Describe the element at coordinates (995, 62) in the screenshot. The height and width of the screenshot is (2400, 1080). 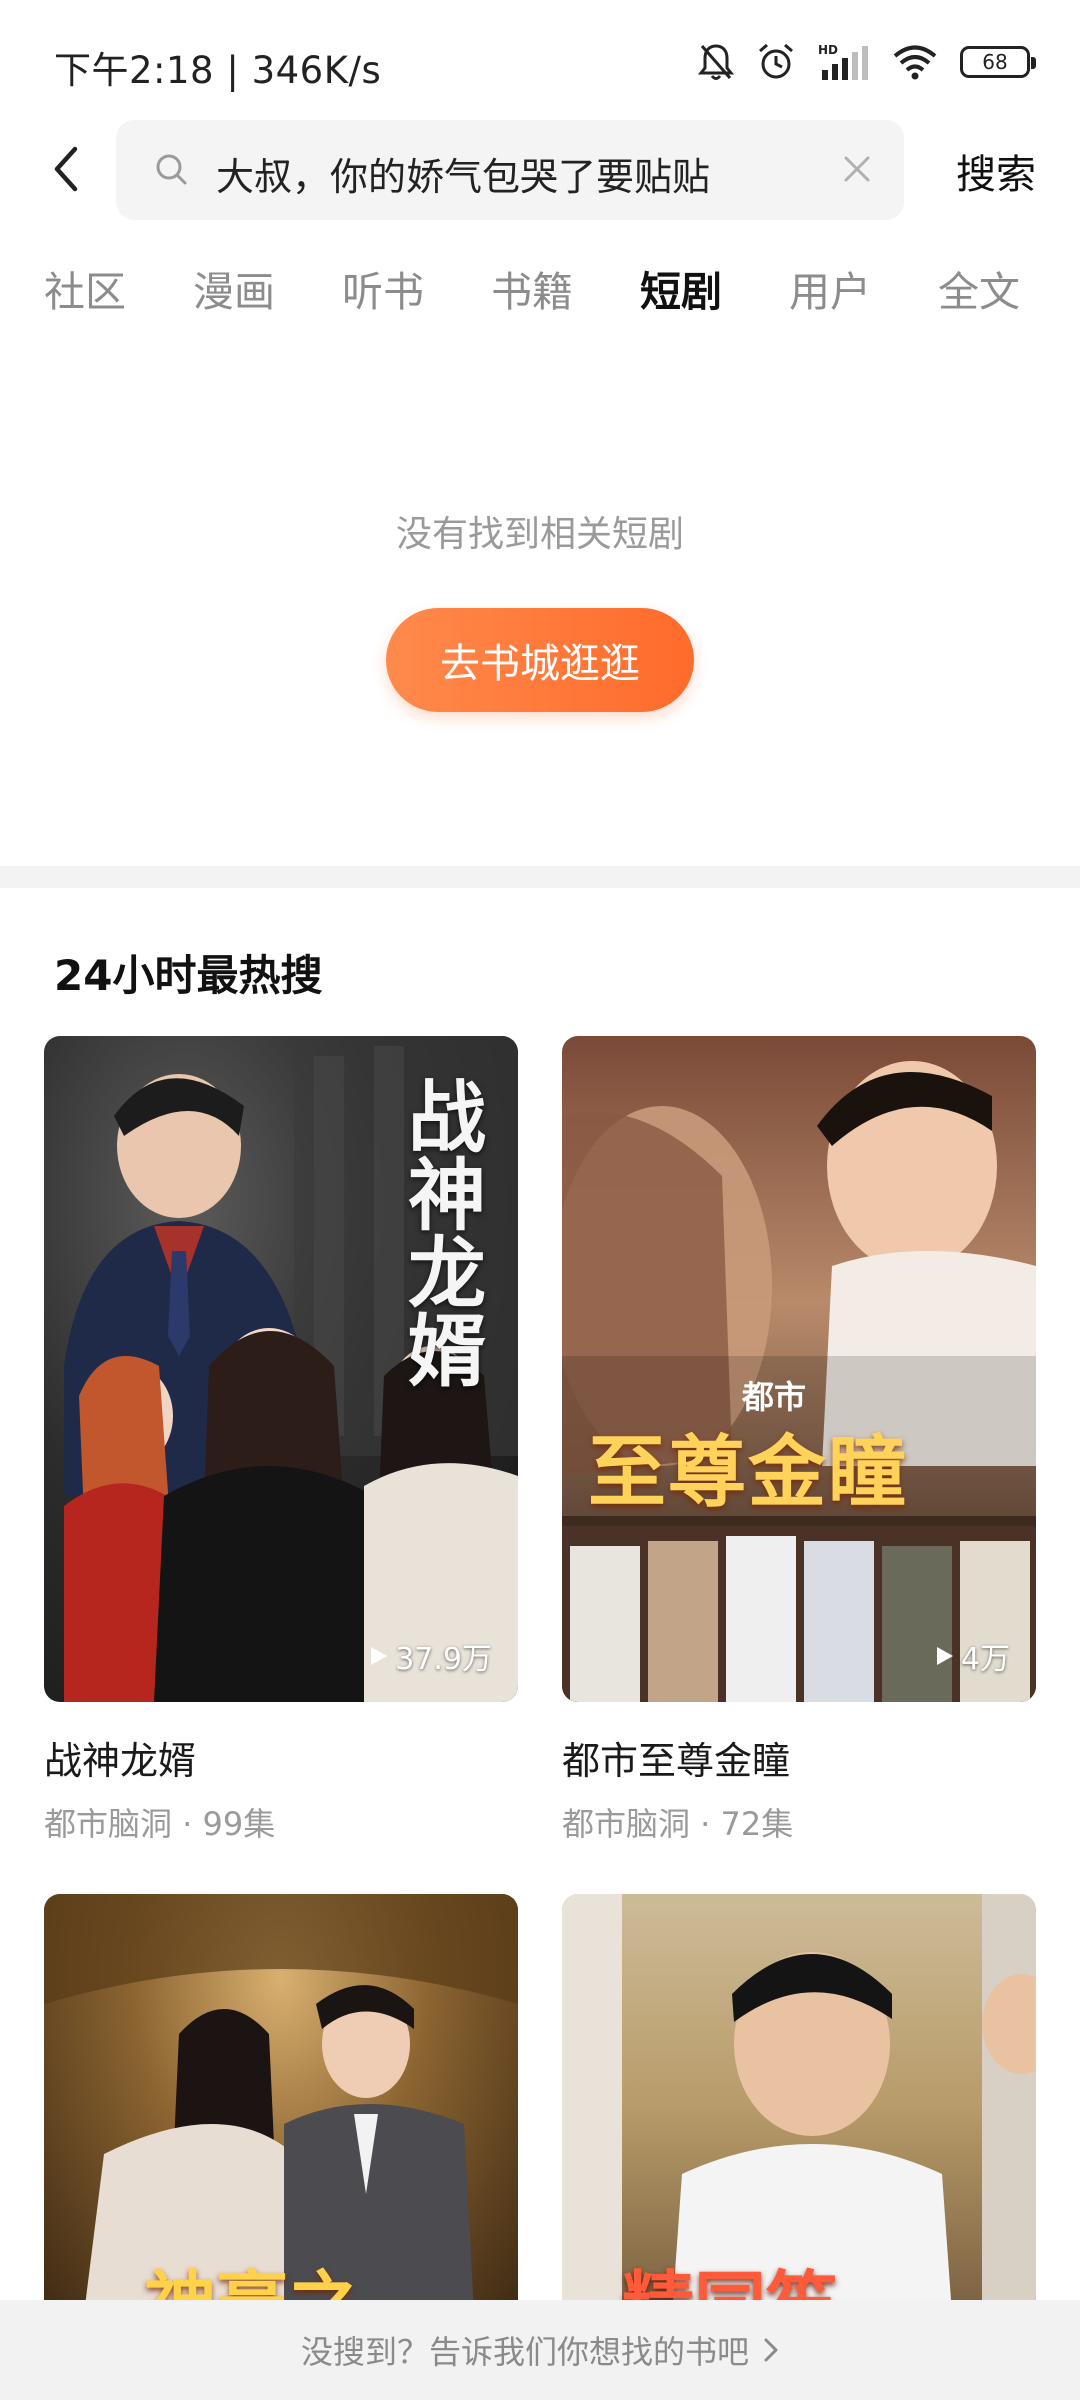
I see `battery-level: 68` at that location.